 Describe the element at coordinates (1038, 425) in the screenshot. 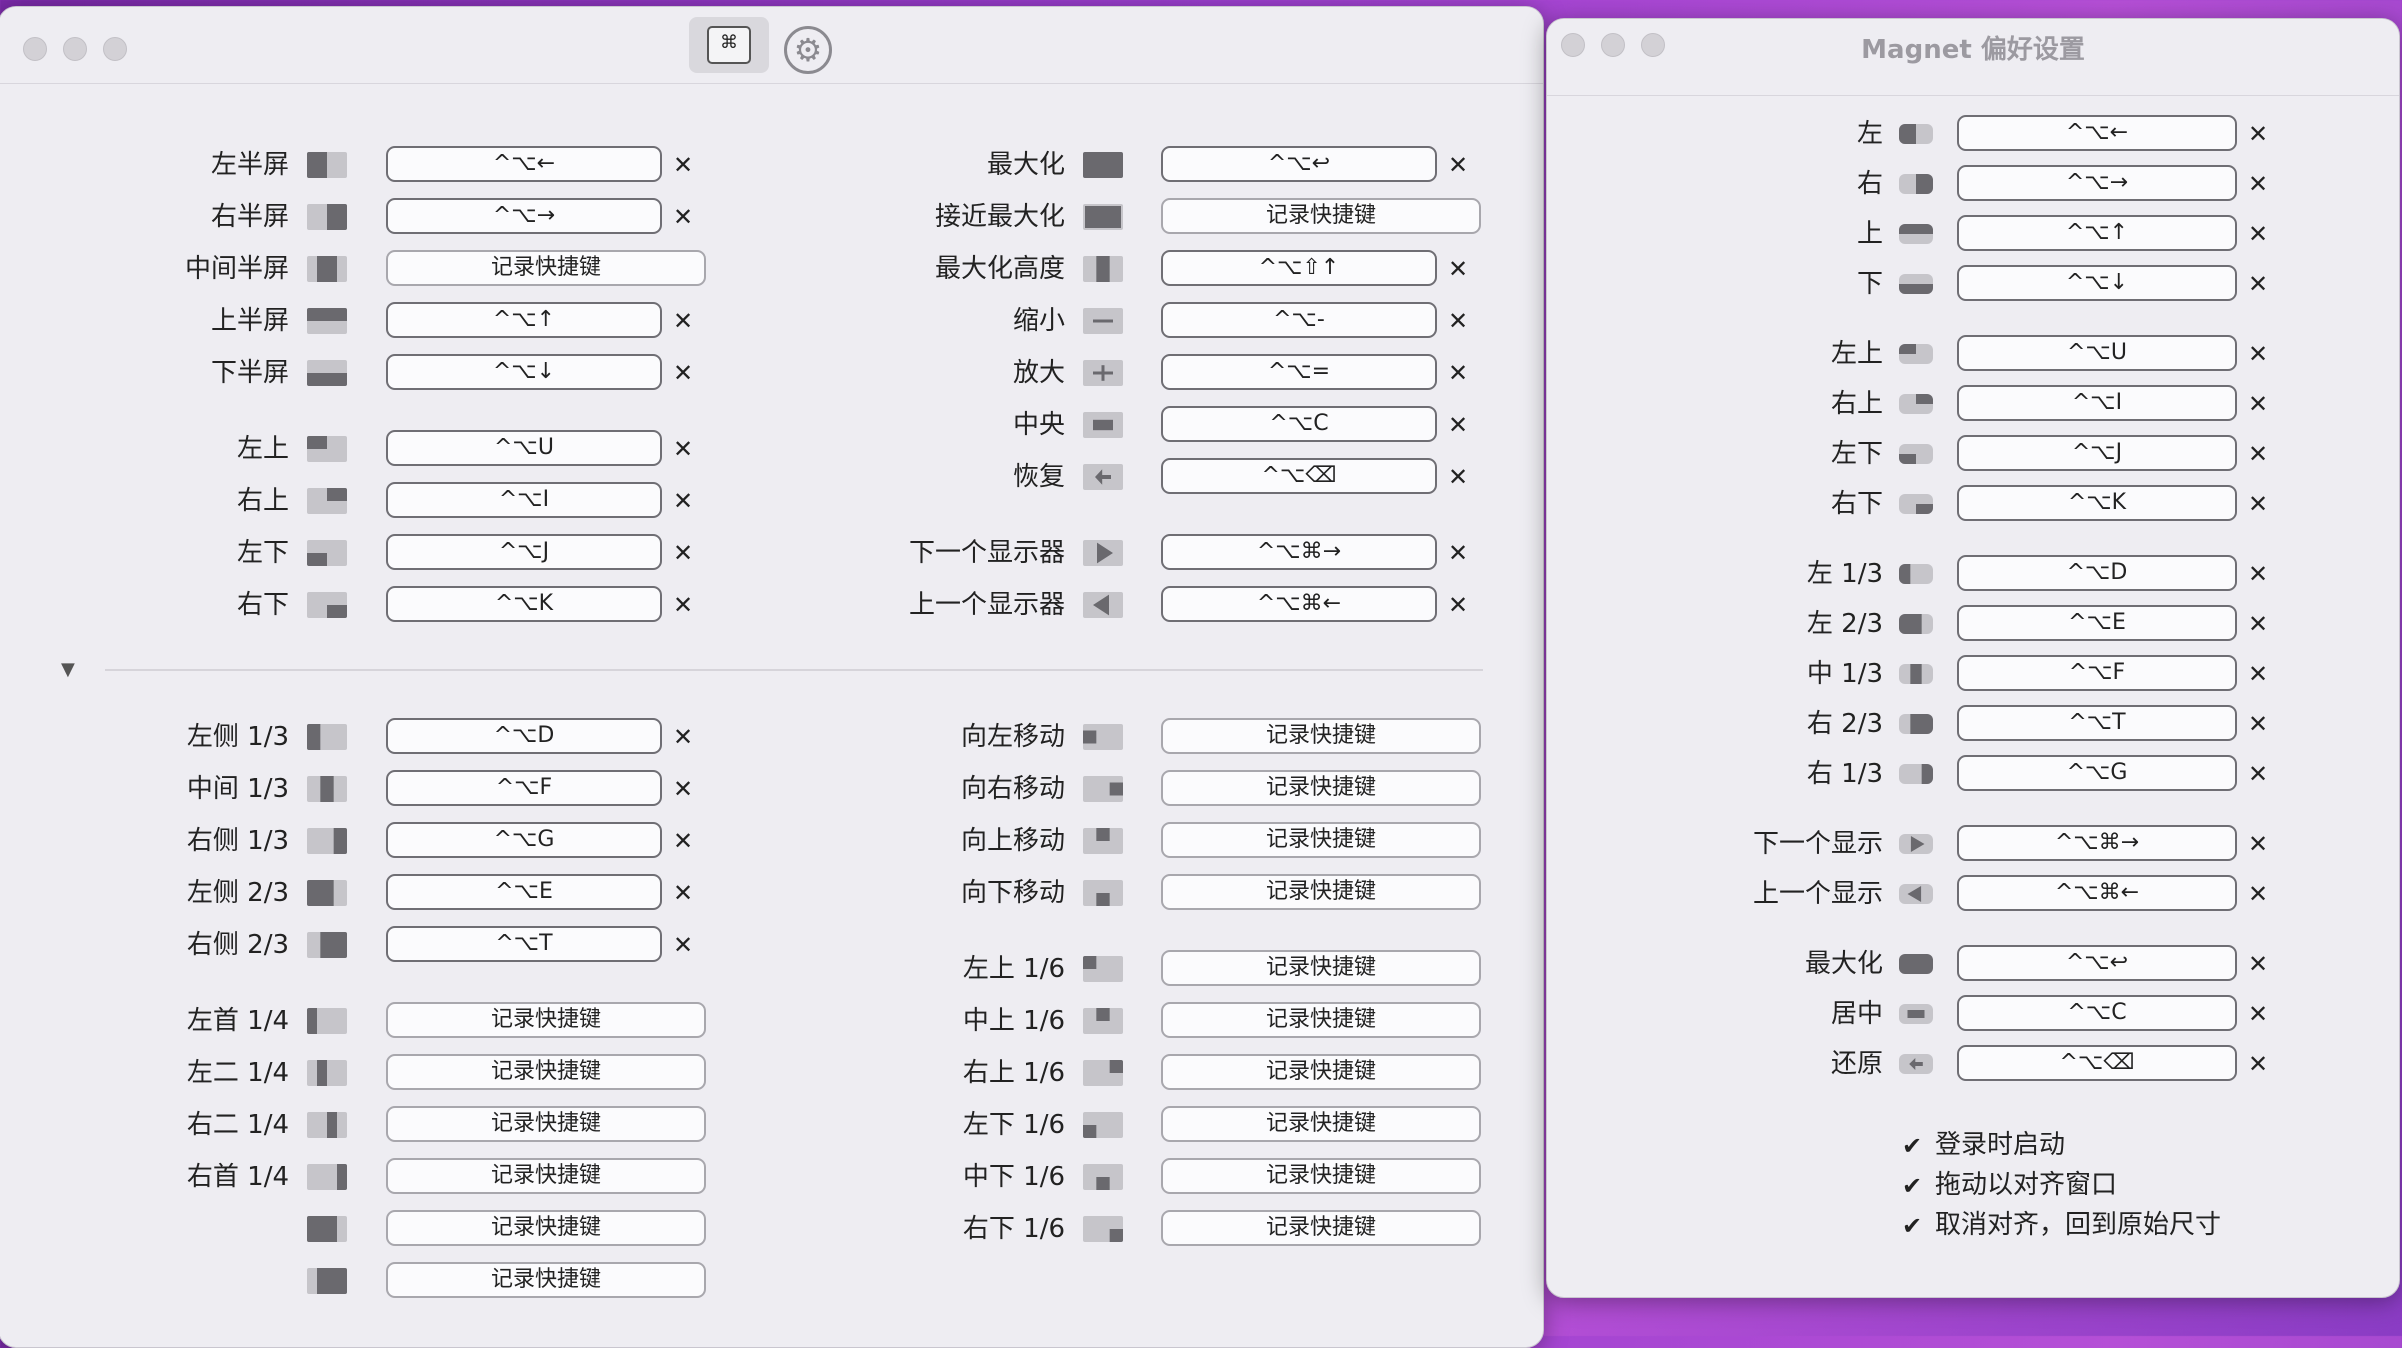

I see `shortcut-label: 中央` at that location.